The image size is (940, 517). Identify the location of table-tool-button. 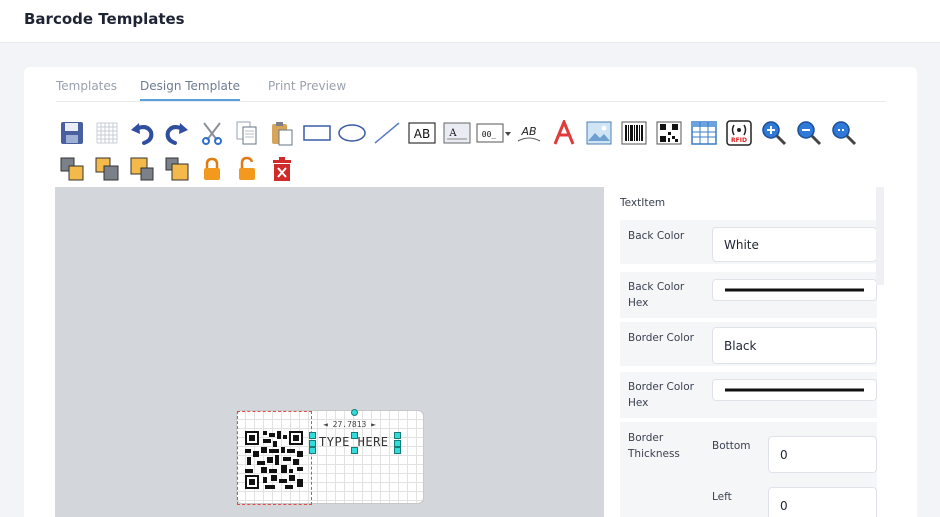
(704, 133).